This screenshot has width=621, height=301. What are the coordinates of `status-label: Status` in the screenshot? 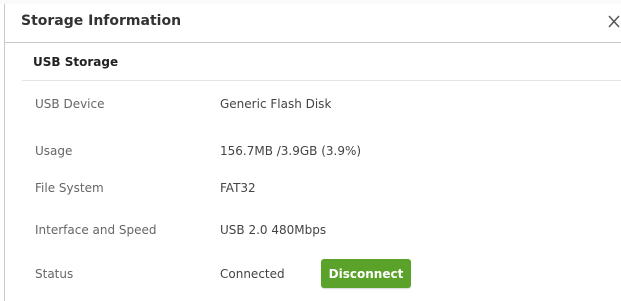 It's located at (54, 274).